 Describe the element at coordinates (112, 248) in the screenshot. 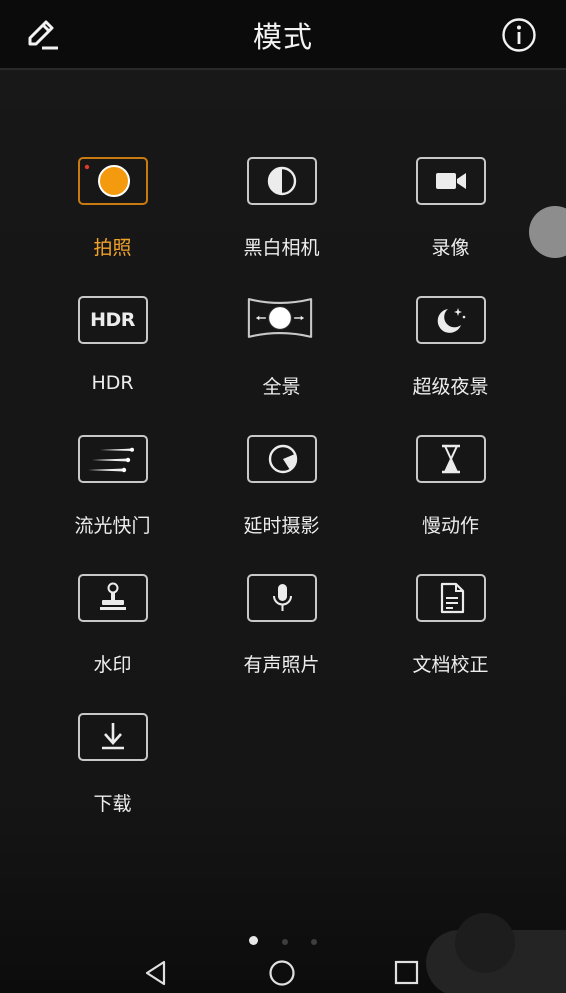

I see `mode-label: 拍照` at that location.